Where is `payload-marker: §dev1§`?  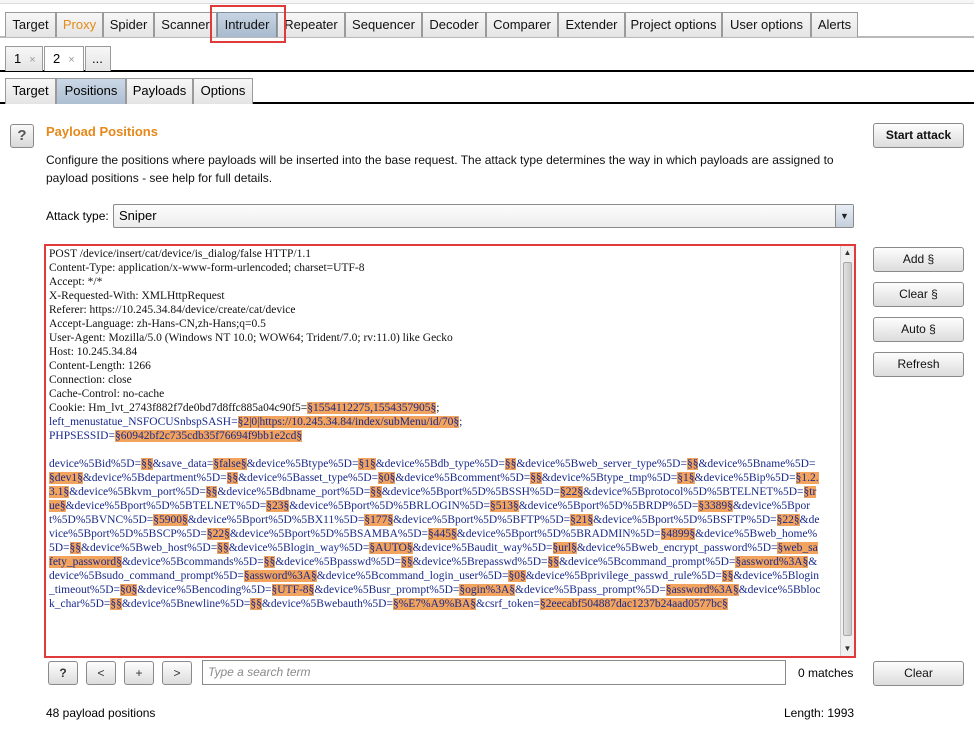 payload-marker: §dev1§ is located at coordinates (66, 478).